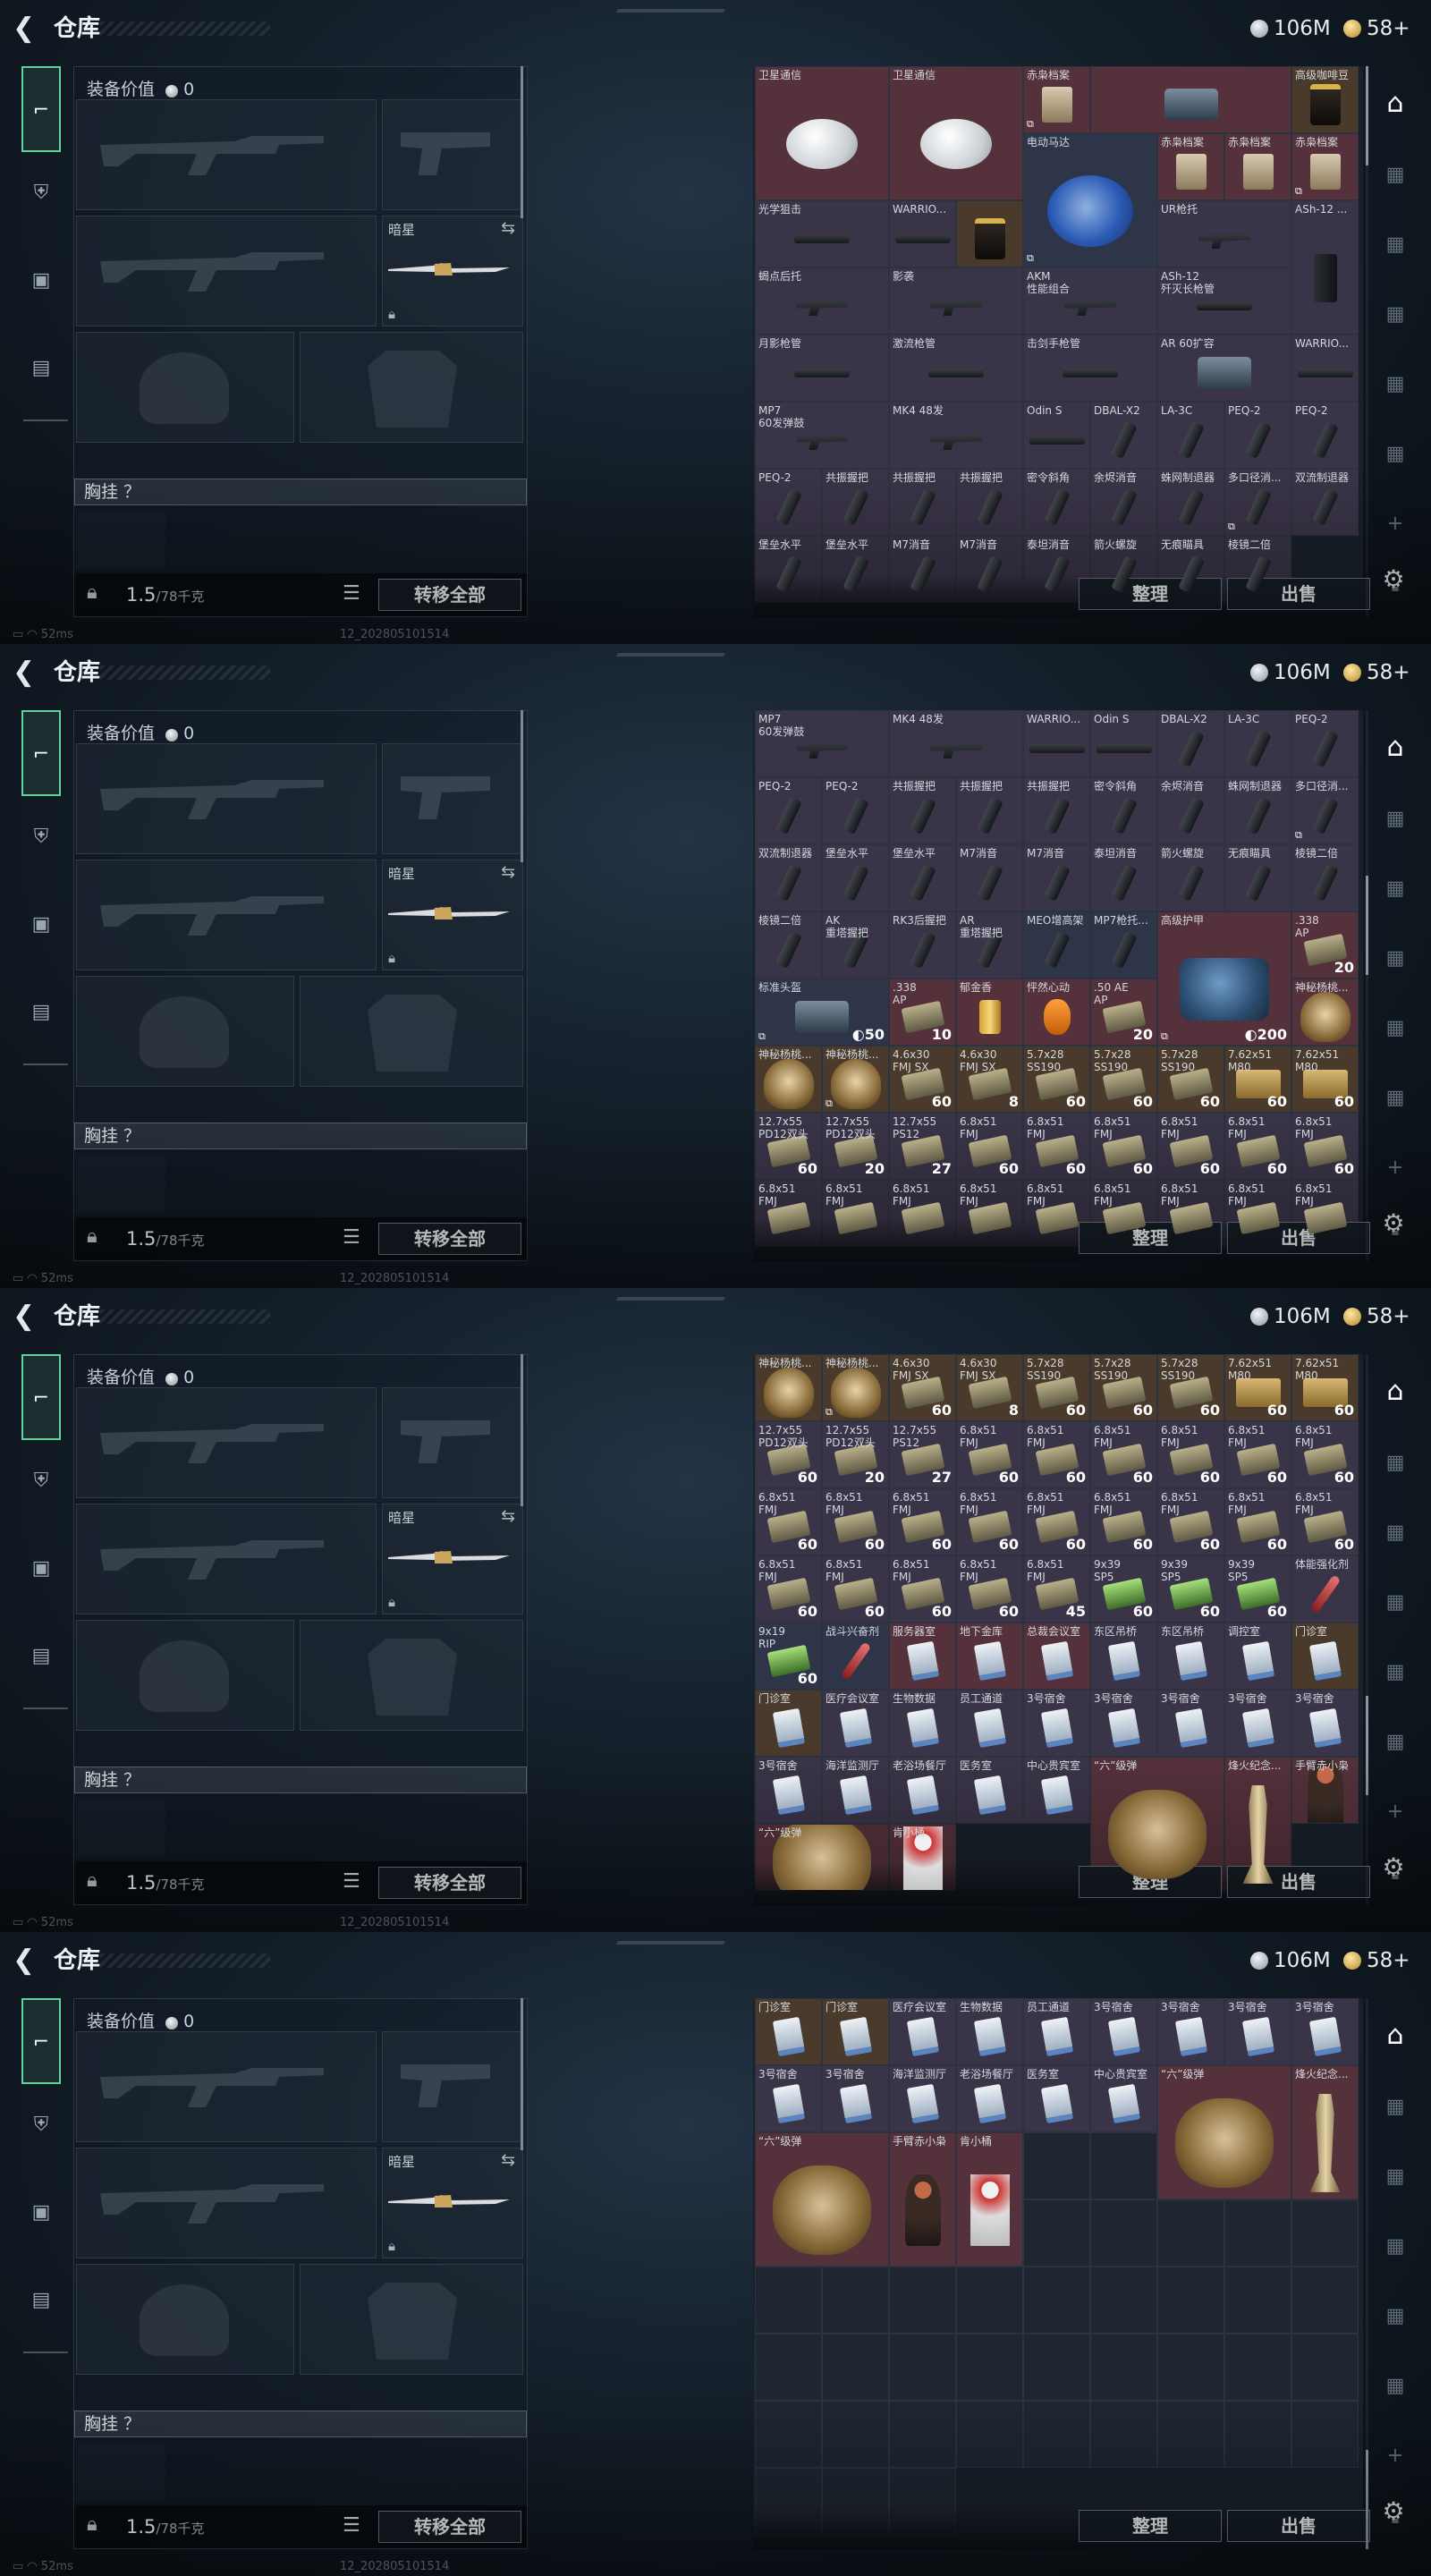  I want to click on rifle-rack-icon: ▦, so click(1396, 454).